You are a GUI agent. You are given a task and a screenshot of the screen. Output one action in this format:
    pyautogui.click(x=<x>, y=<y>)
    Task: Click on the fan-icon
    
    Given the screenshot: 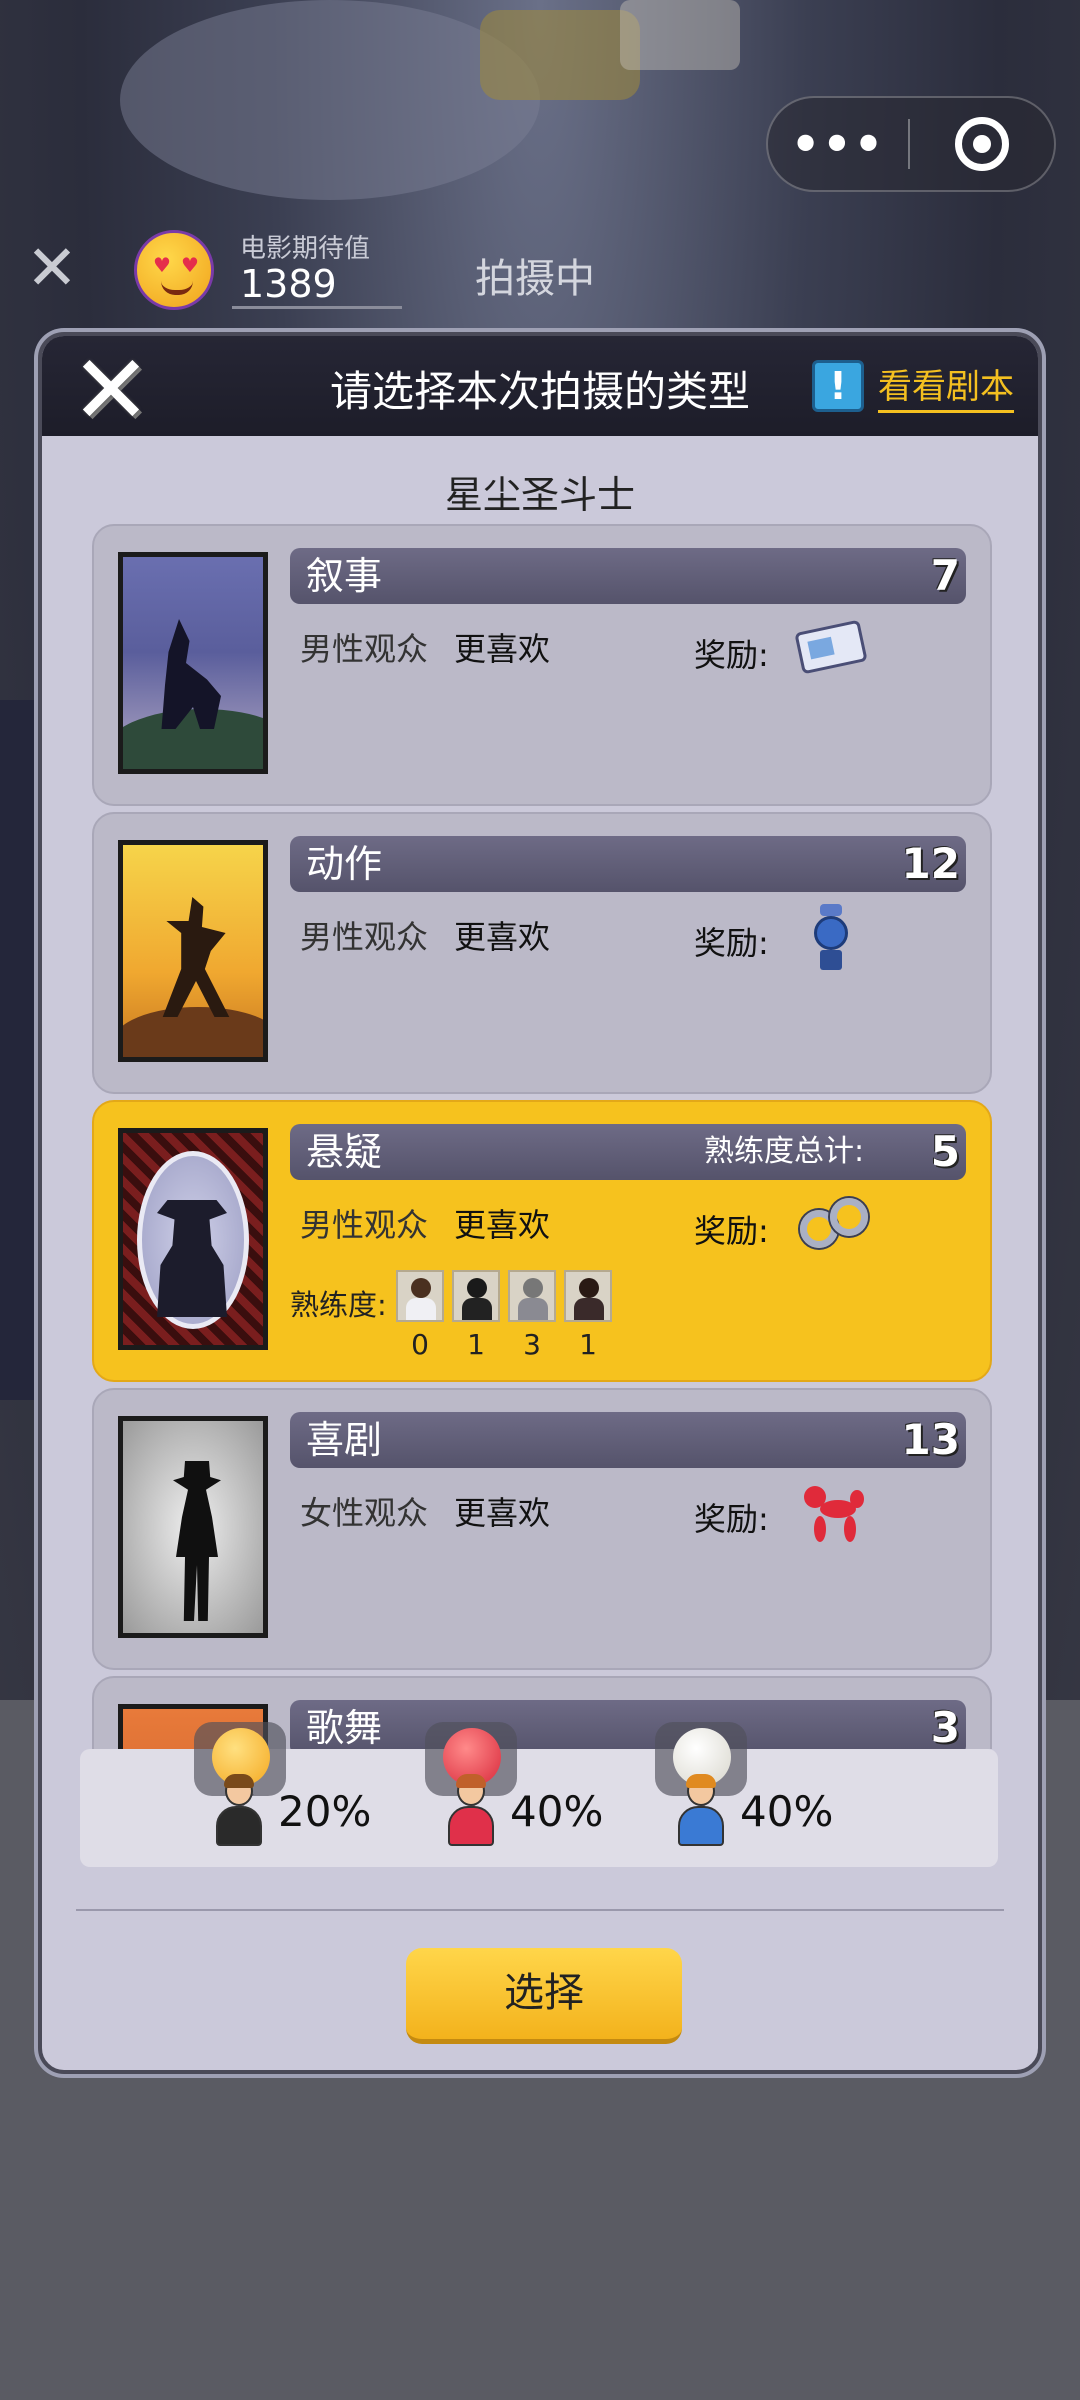 What is the action you would take?
    pyautogui.click(x=832, y=935)
    